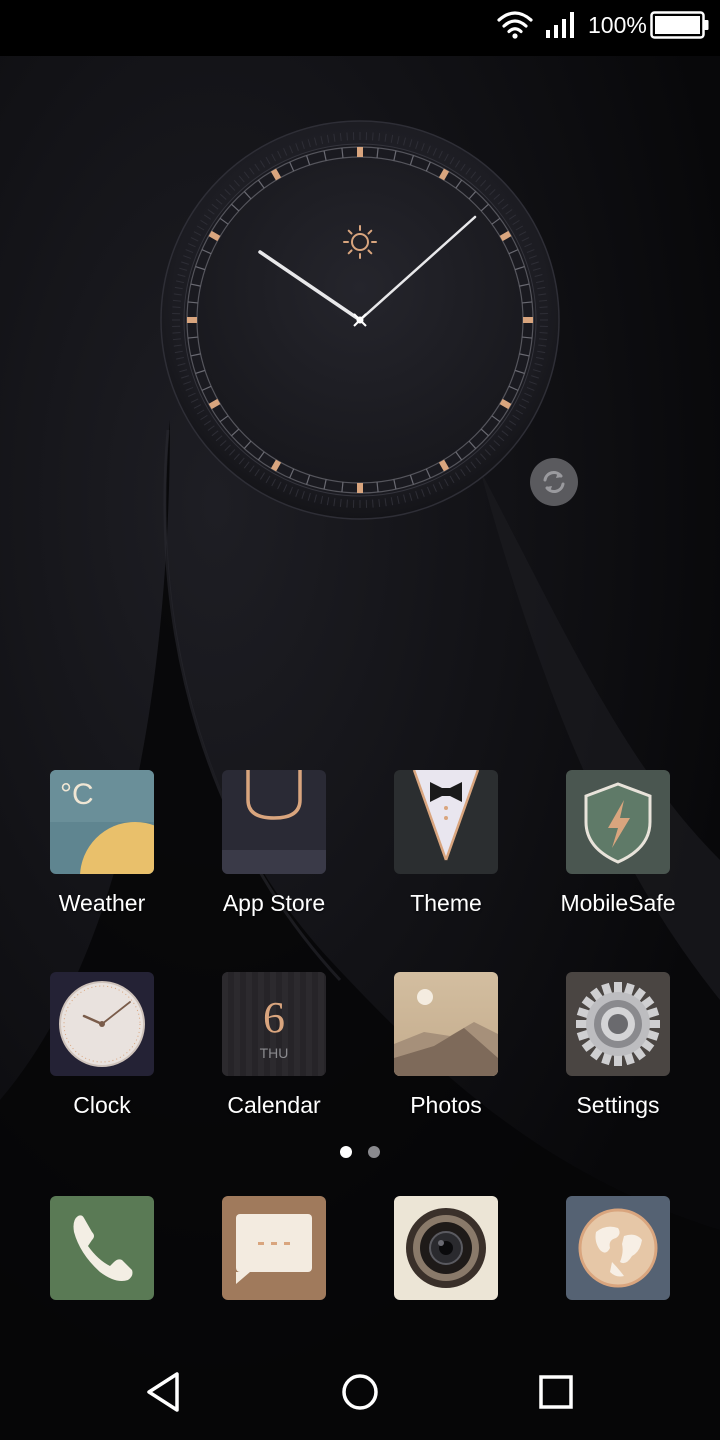 Image resolution: width=720 pixels, height=1440 pixels. I want to click on app-label: Calendar, so click(274, 1105).